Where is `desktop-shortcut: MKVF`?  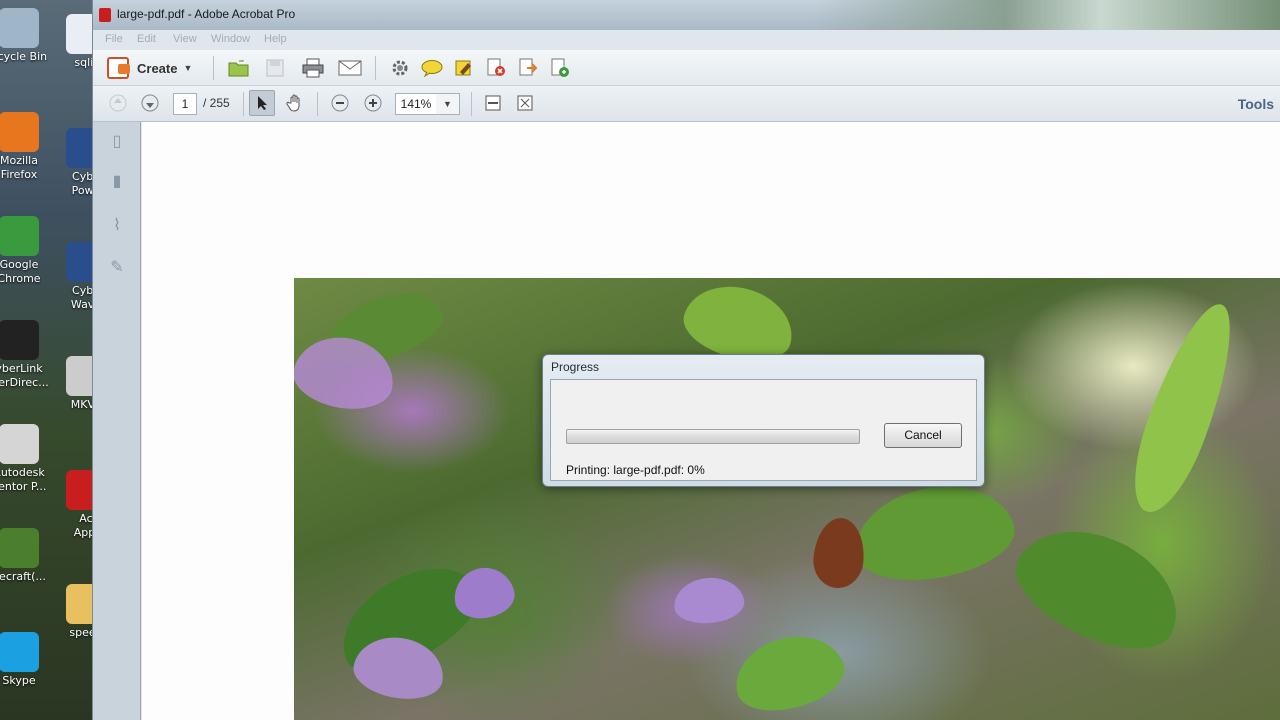 desktop-shortcut: MKVF is located at coordinates (76, 384).